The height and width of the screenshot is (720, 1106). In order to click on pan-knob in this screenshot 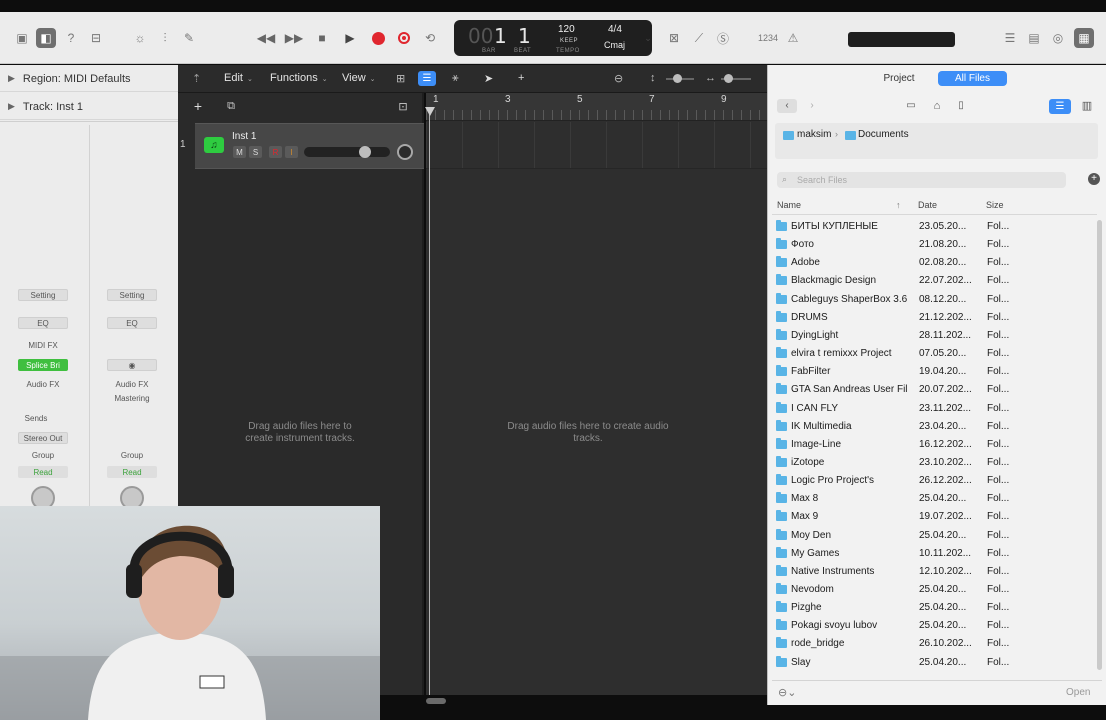, I will do `click(405, 152)`.